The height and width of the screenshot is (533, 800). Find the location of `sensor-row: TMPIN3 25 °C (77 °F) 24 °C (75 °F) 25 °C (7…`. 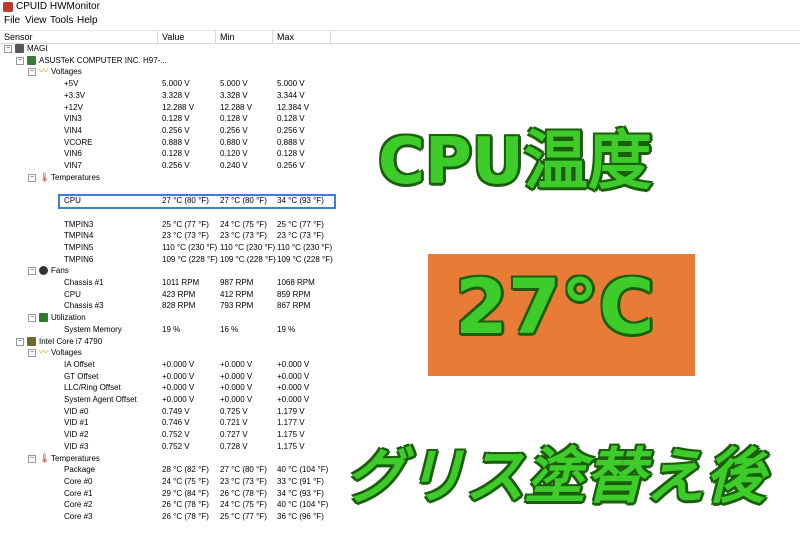

sensor-row: TMPIN3 25 °C (77 °F) 24 °C (75 °F) 25 °C (7… is located at coordinates (400, 225).